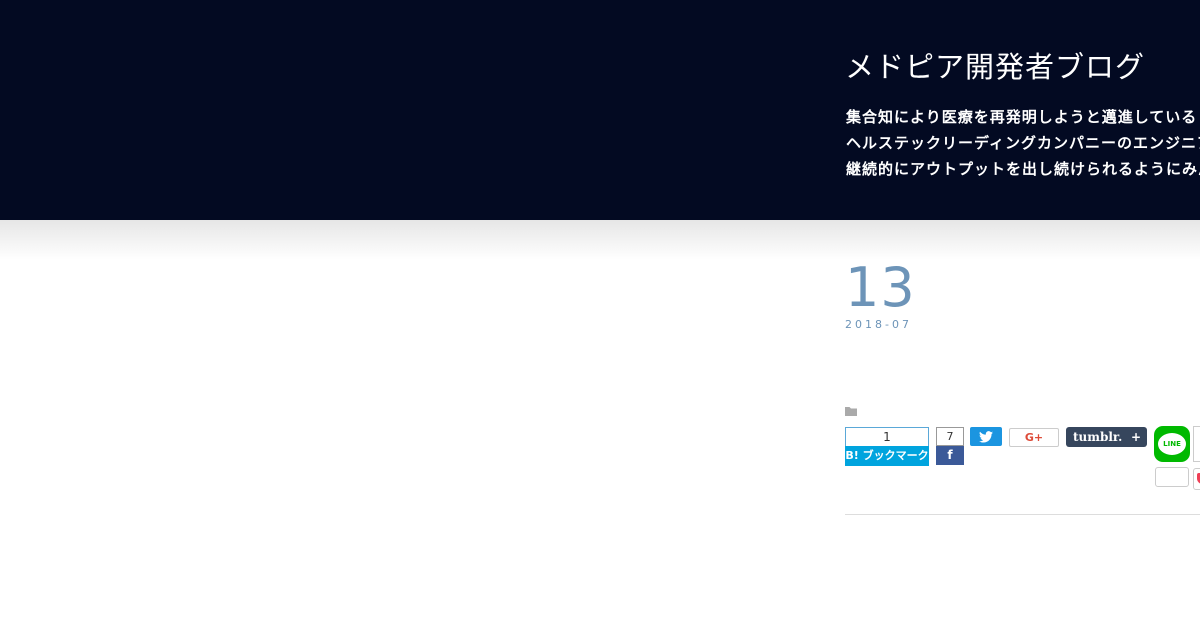 The width and height of the screenshot is (1200, 630). Describe the element at coordinates (1023, 169) in the screenshot. I see `description-line: 継続的にアウトプットを出し続けられるようにみん` at that location.